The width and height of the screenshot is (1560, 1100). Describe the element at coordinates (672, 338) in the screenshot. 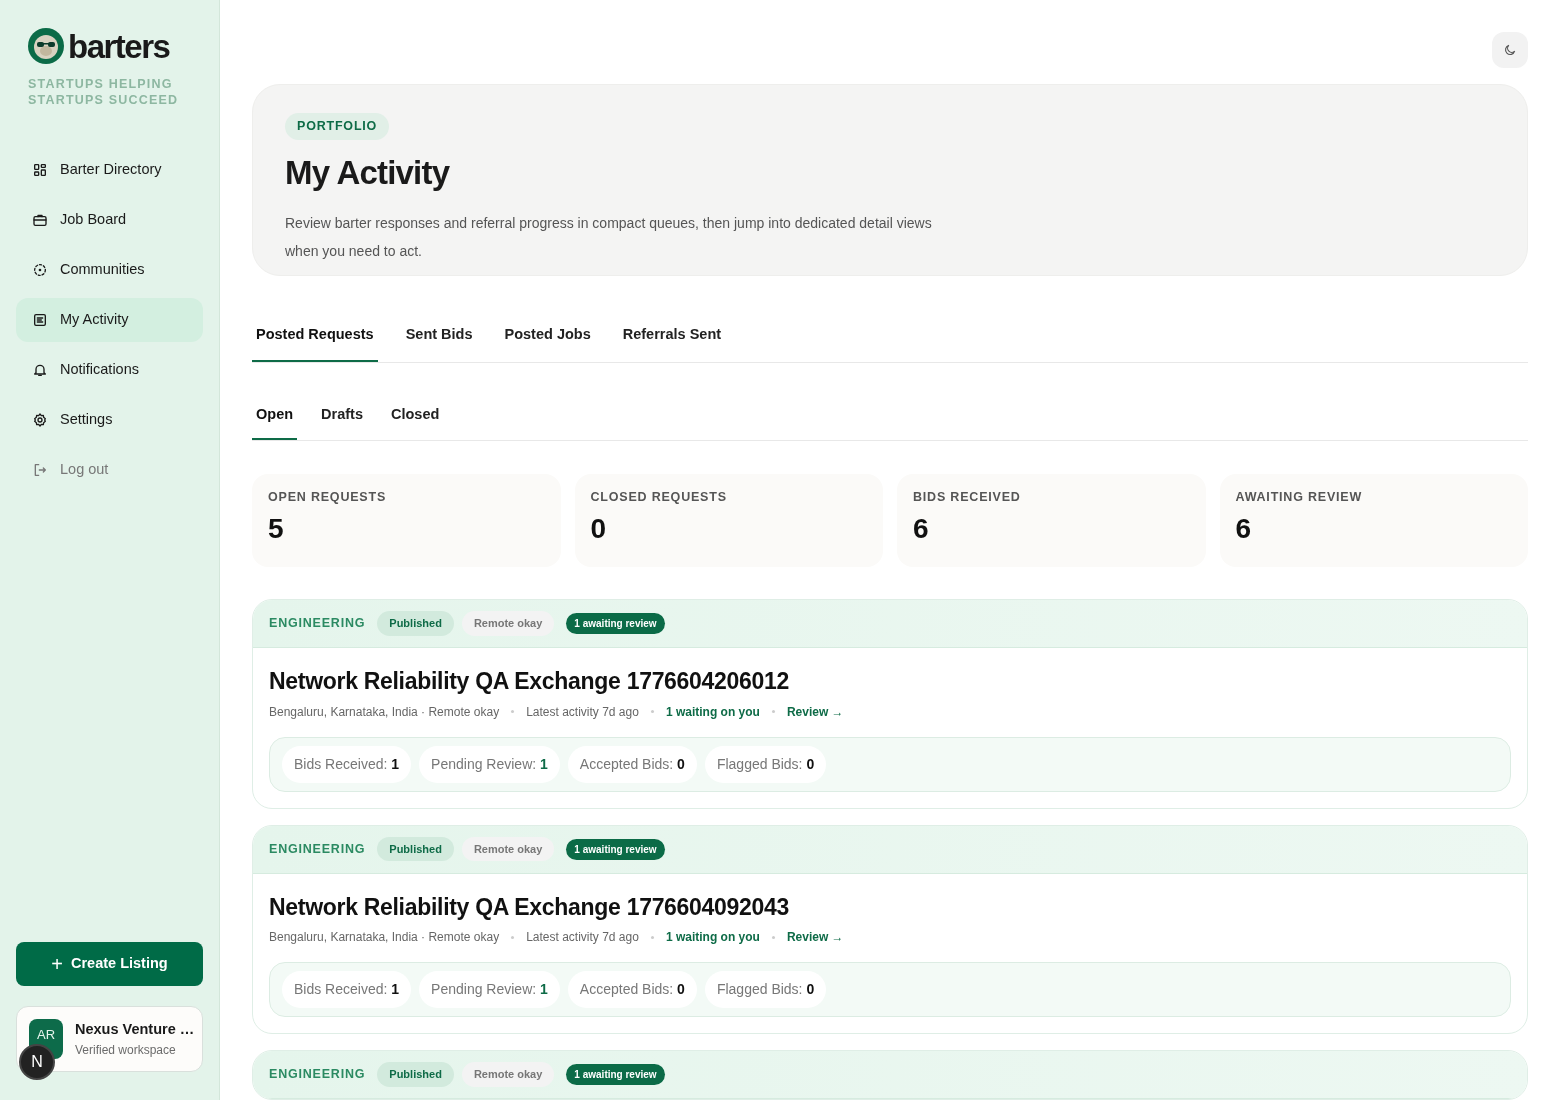

I see `tab: Referrals Sent` at that location.